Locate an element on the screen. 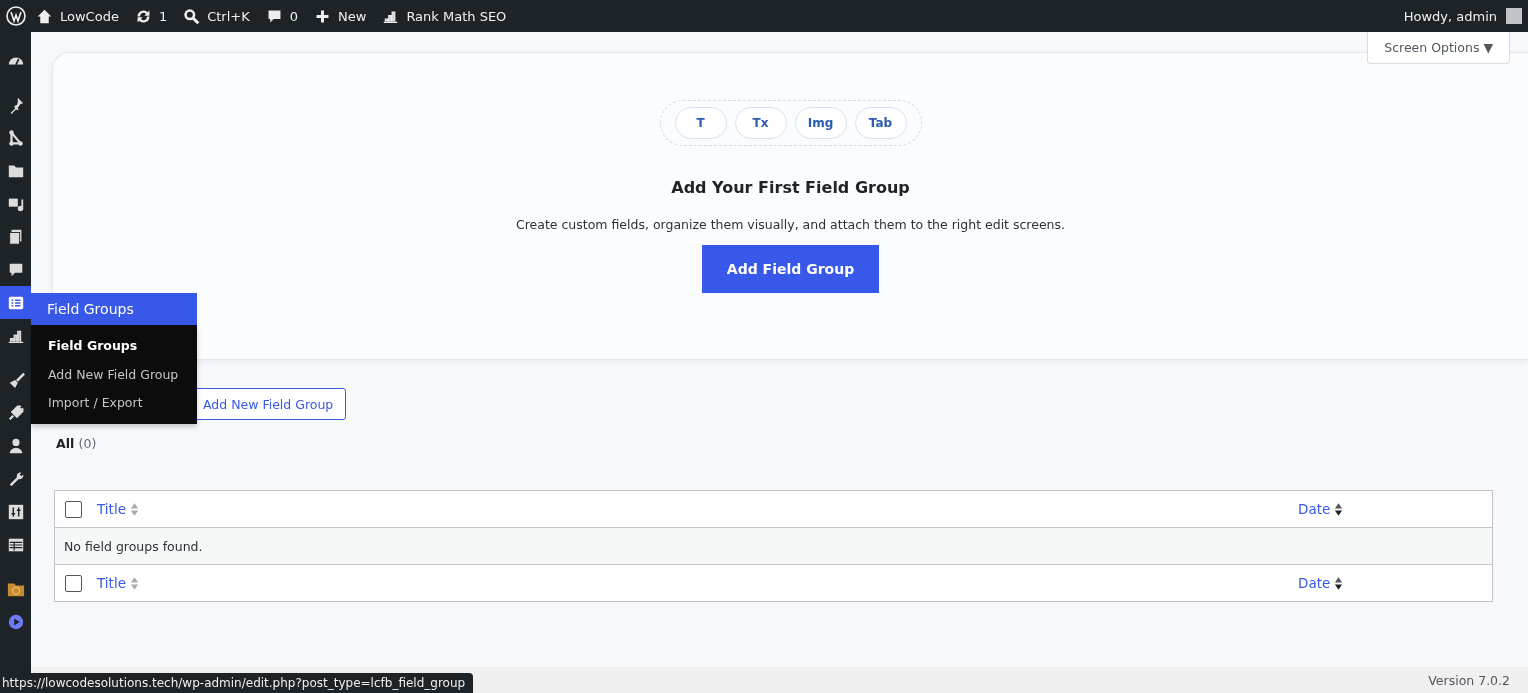 The width and height of the screenshot is (1528, 693). avatar-icon is located at coordinates (1514, 16).